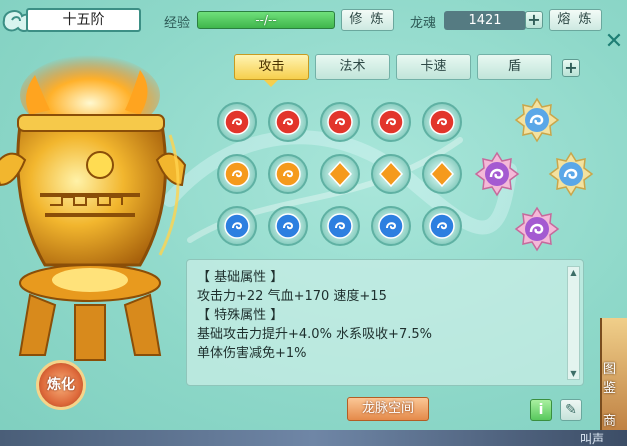 The height and width of the screenshot is (446, 627). Describe the element at coordinates (615, 377) in the screenshot. I see `side-menu-gallery: 图鉴` at that location.